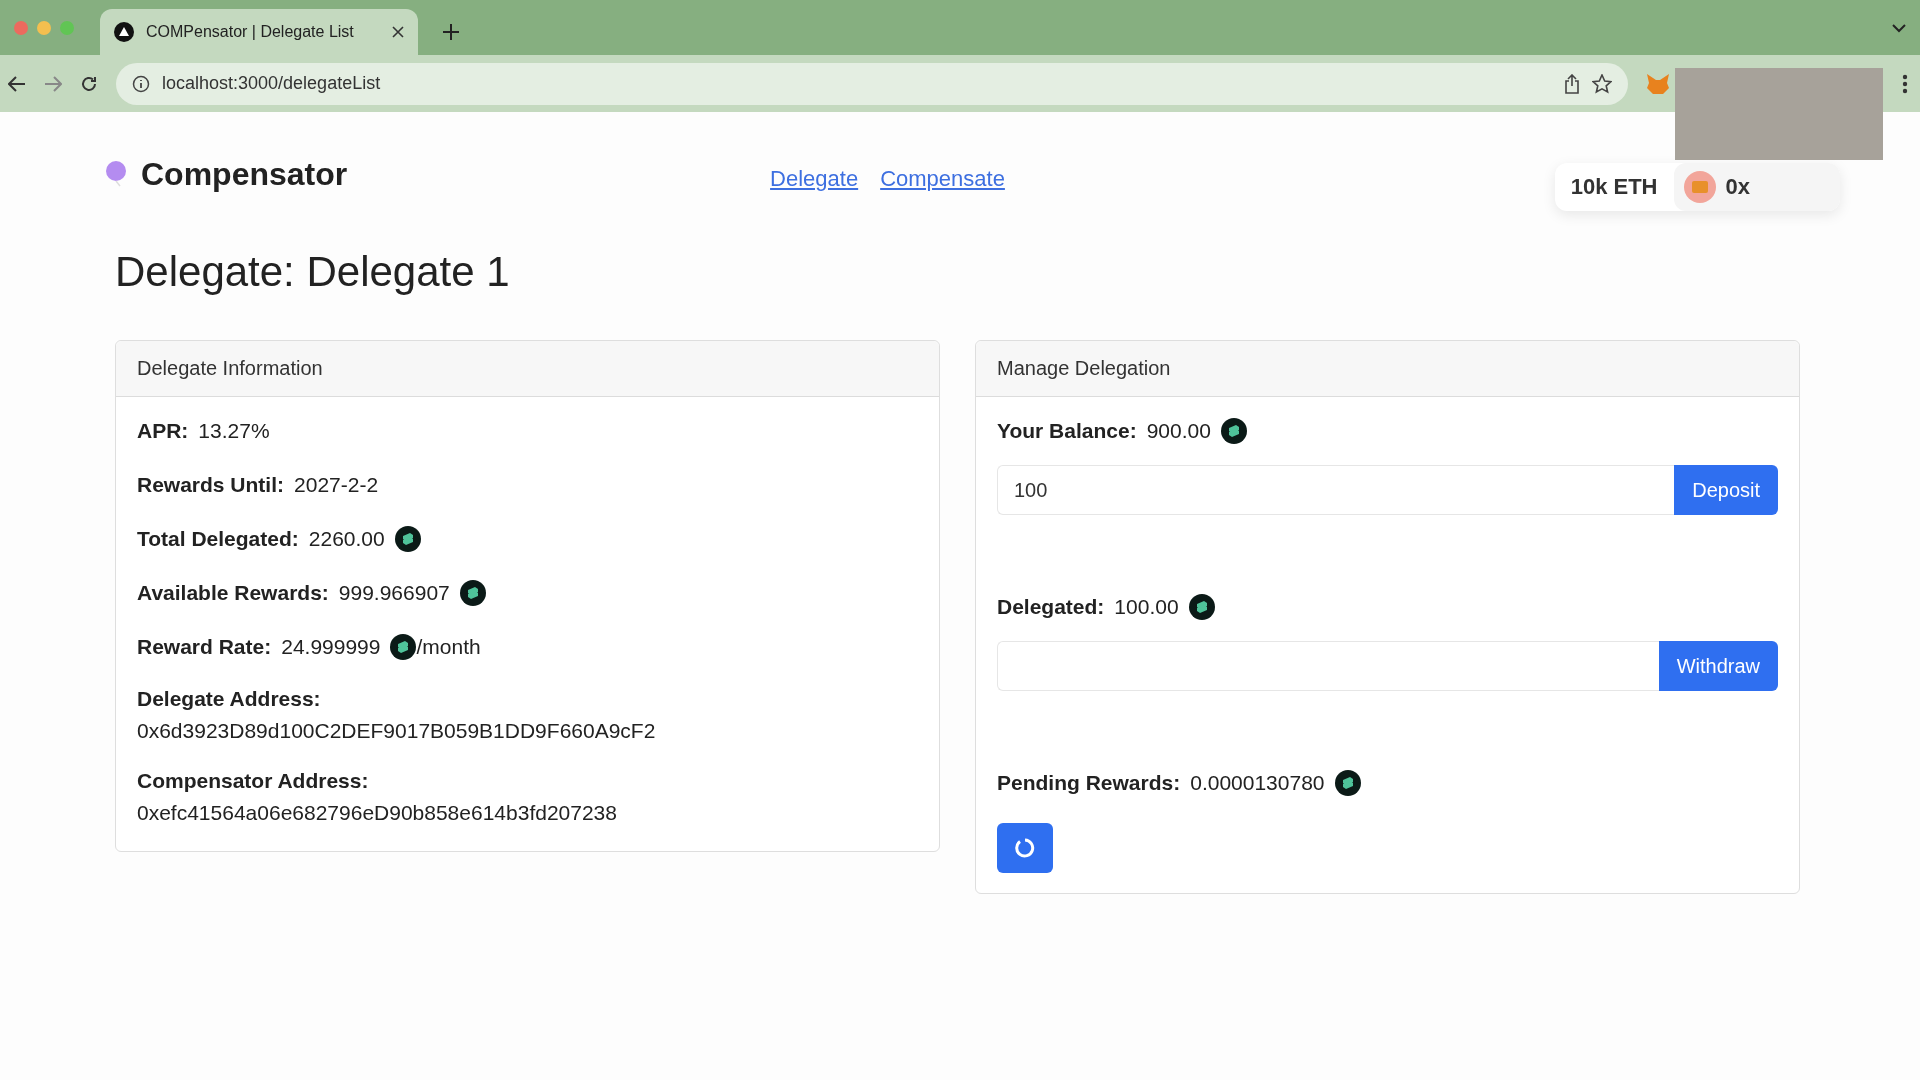  I want to click on field-label: Total Delegated:, so click(218, 539).